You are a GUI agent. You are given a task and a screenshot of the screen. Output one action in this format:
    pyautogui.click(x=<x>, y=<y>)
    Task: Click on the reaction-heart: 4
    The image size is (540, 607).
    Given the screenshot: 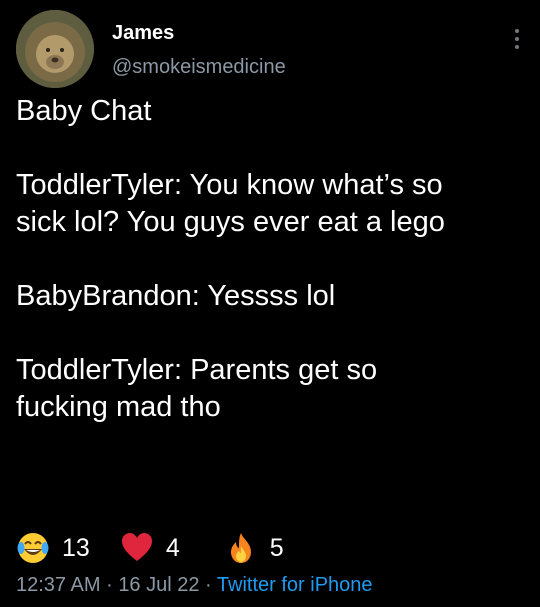 What is the action you would take?
    pyautogui.click(x=150, y=548)
    